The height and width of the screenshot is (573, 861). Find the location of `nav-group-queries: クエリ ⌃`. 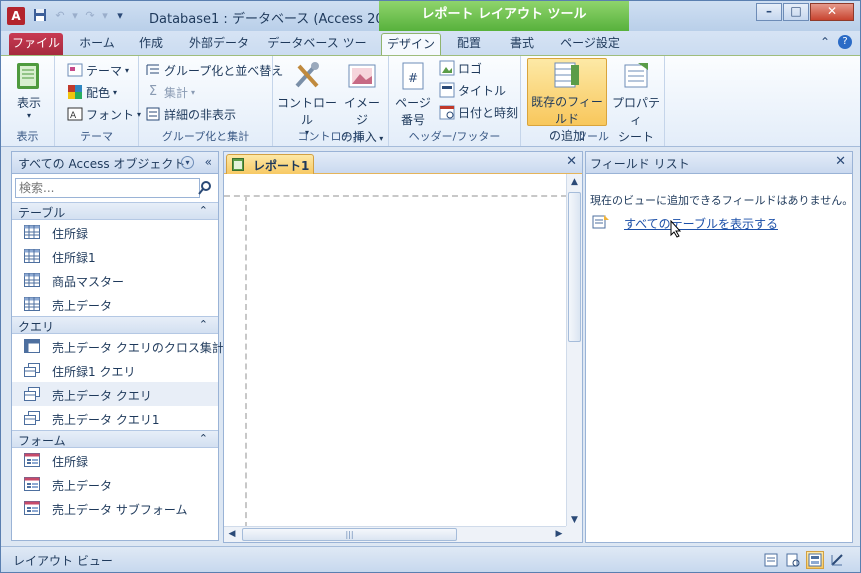

nav-group-queries: クエリ ⌃ is located at coordinates (115, 325).